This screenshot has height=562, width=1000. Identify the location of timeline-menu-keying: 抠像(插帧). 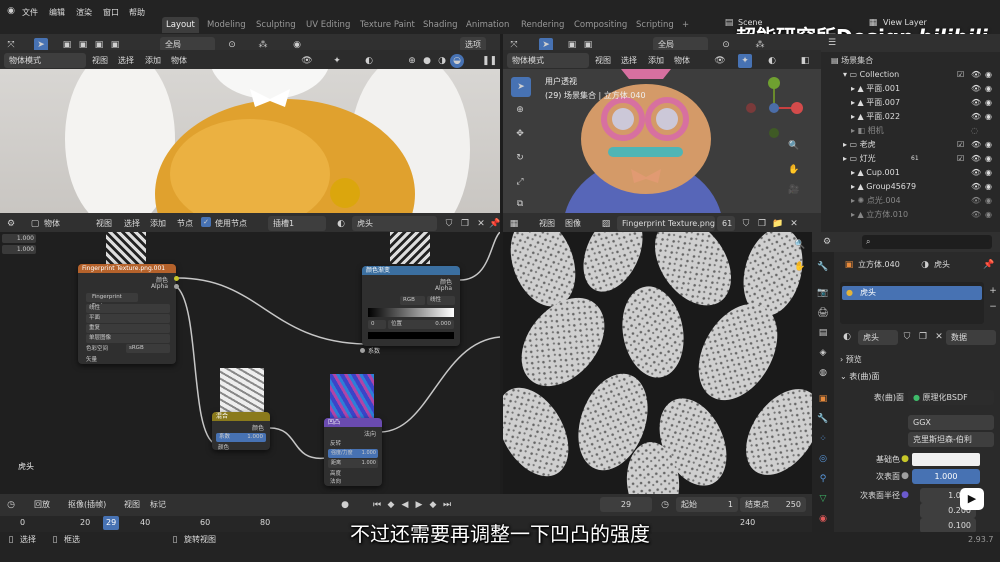
(87, 505).